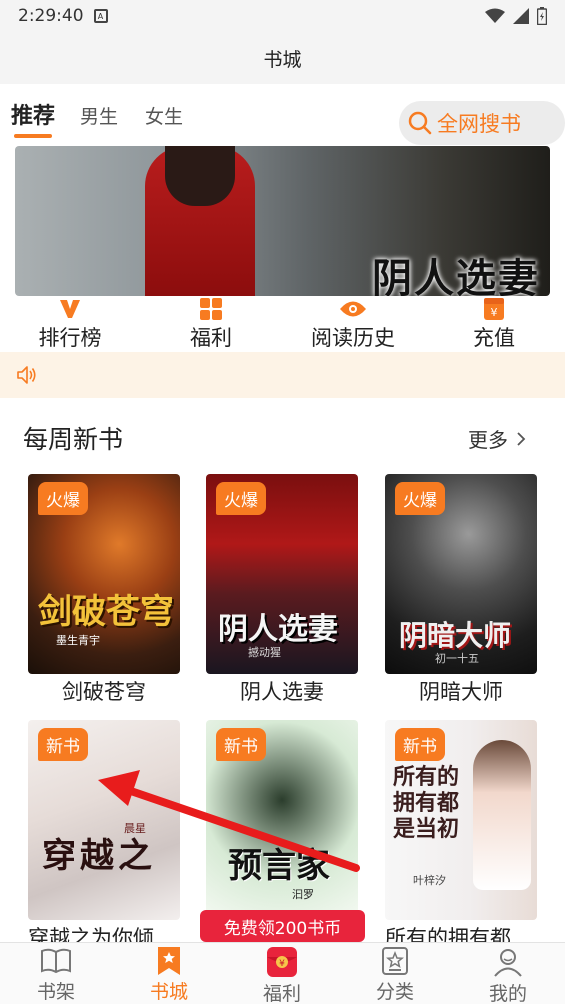 Image resolution: width=565 pixels, height=1004 pixels. What do you see at coordinates (281, 993) in the screenshot?
I see `nav-label: 福利` at bounding box center [281, 993].